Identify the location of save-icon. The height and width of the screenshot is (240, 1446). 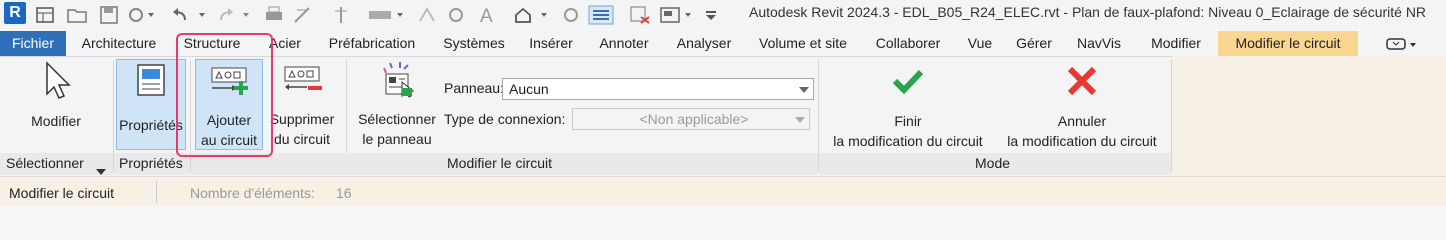
(109, 15).